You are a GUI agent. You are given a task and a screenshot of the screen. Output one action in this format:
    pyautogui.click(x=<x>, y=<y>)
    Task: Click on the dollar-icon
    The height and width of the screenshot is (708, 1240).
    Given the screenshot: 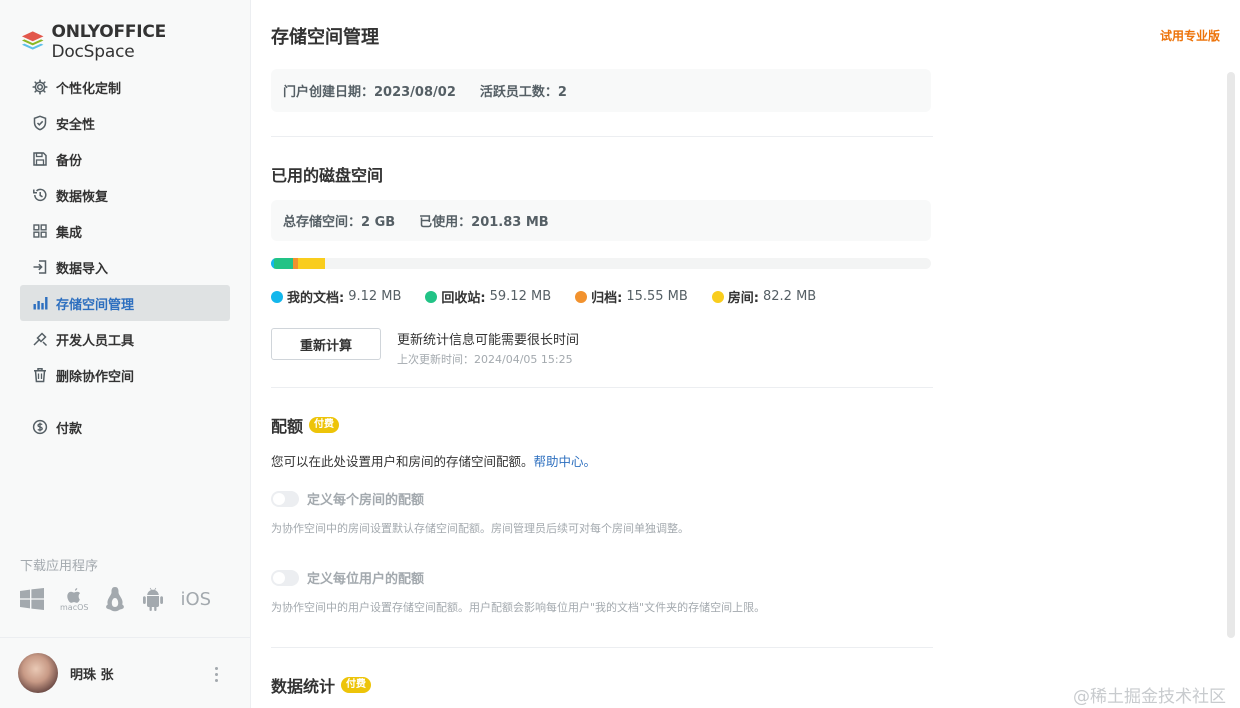 What is the action you would take?
    pyautogui.click(x=40, y=427)
    